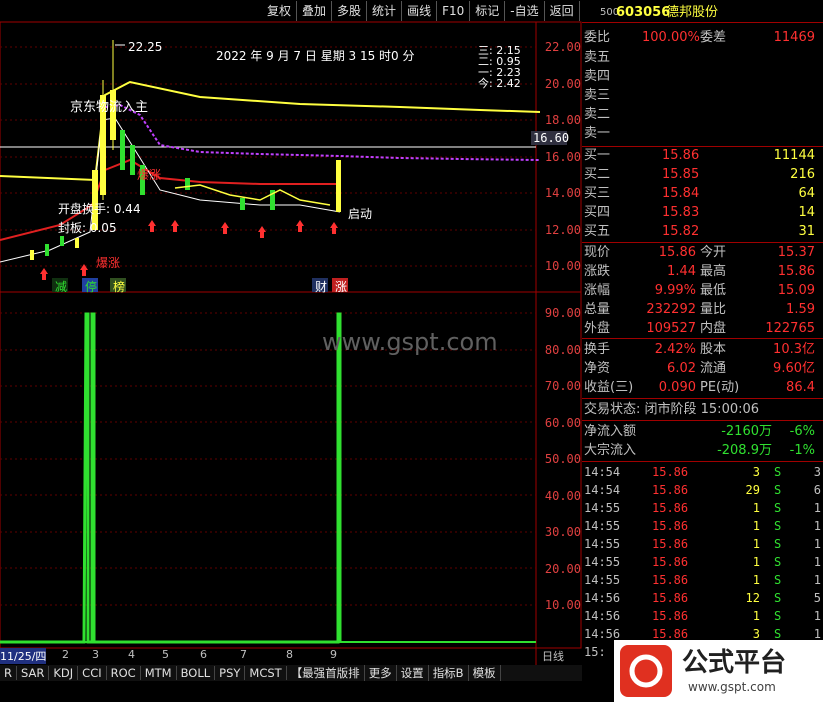  Describe the element at coordinates (124, 673) in the screenshot. I see `indicator-tab: ROC` at that location.